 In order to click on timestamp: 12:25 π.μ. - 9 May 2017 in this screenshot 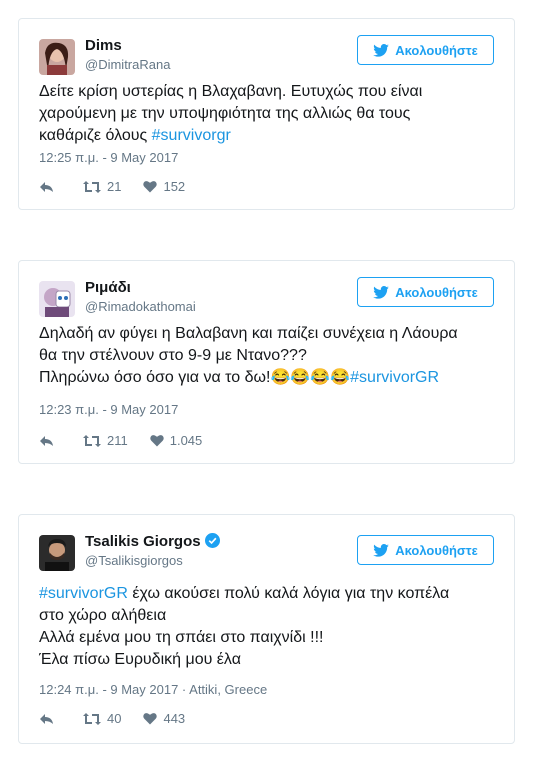, I will do `click(108, 157)`.